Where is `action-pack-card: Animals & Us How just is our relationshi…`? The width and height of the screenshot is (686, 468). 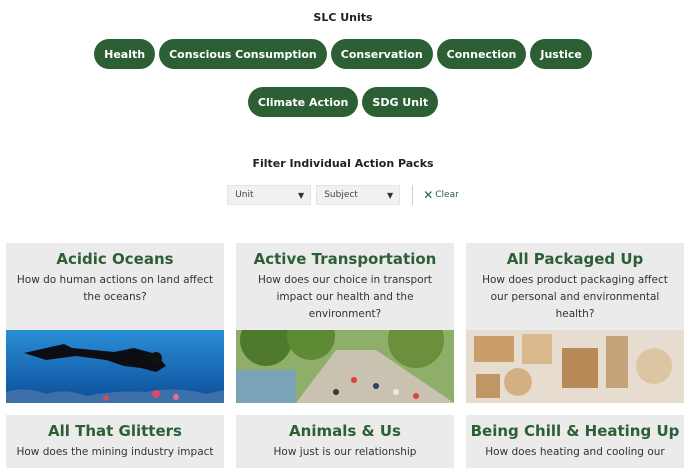
action-pack-card: Animals & Us How just is our relationshi… is located at coordinates (345, 441).